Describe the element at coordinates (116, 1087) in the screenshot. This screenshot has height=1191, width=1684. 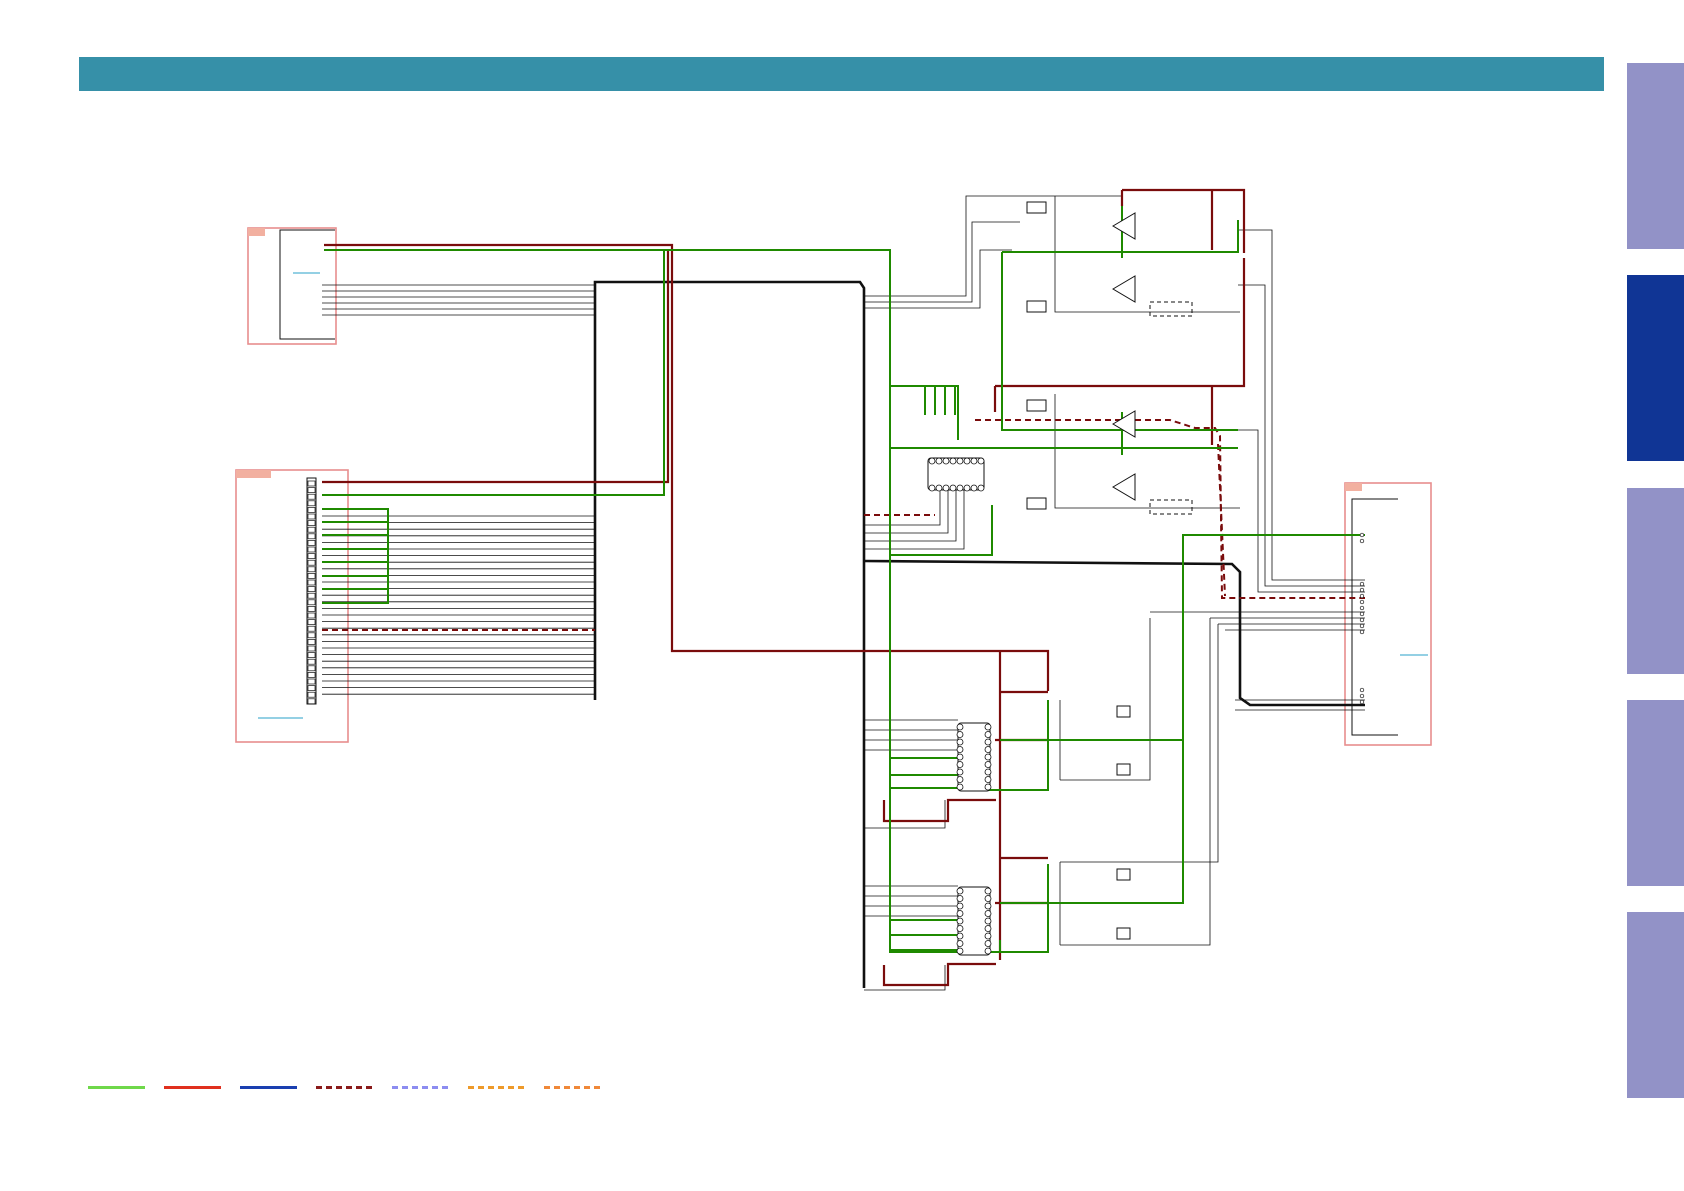
I see `legend-green-solid` at that location.